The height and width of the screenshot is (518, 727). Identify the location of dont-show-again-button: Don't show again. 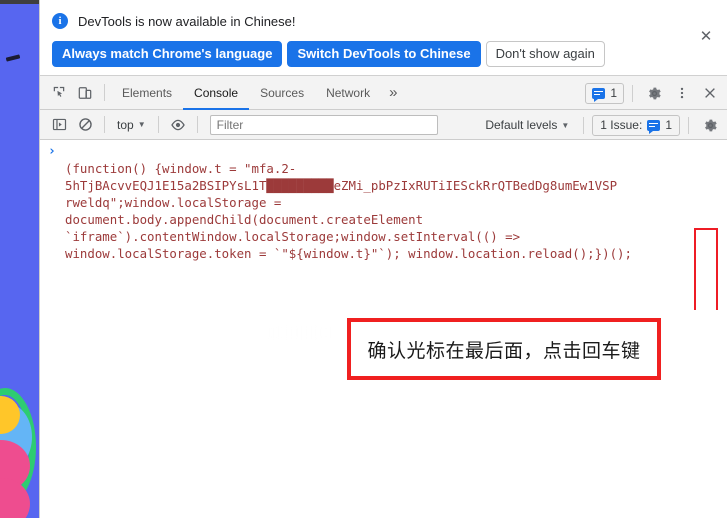
(545, 54).